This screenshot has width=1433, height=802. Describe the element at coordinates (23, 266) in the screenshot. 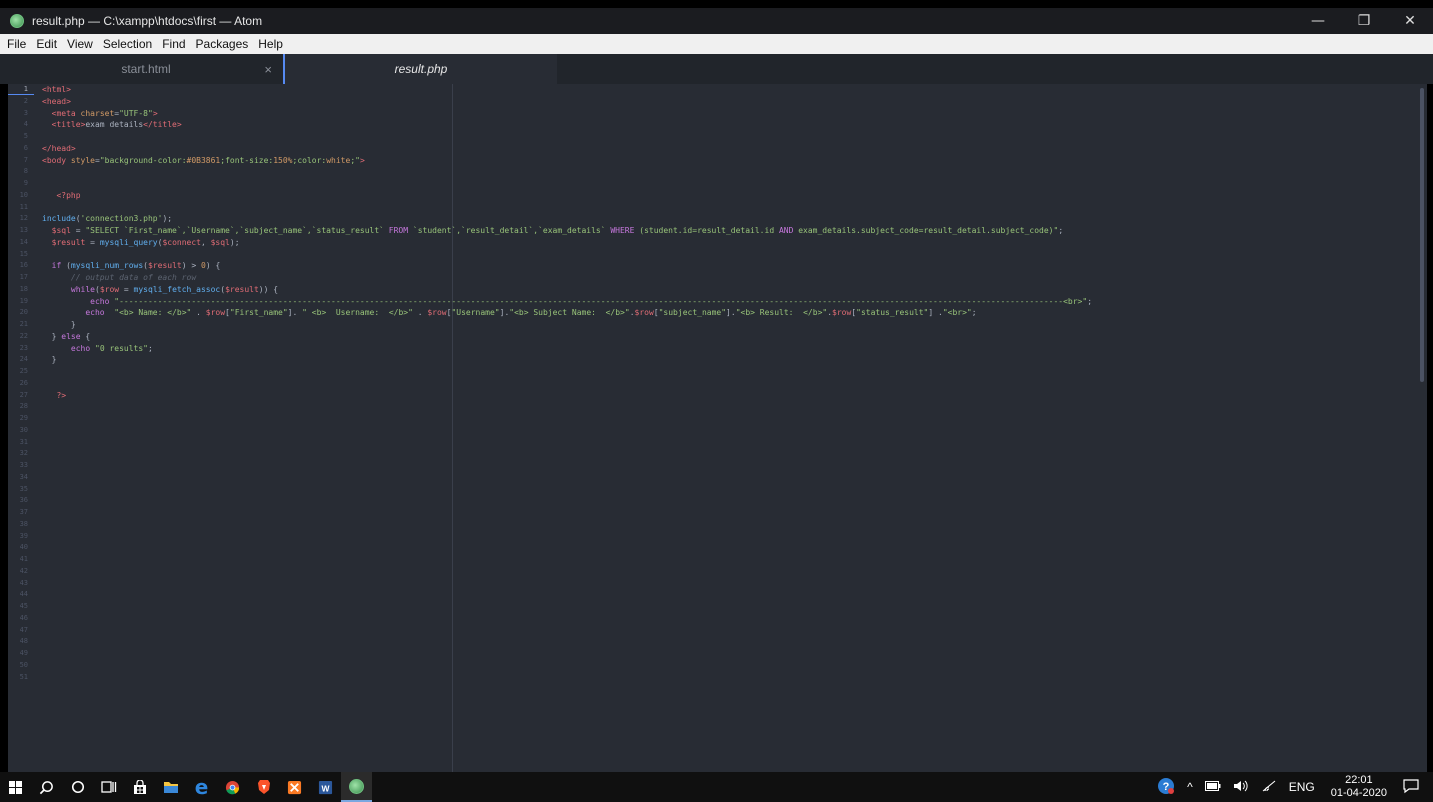

I see `line-number: 16` at that location.